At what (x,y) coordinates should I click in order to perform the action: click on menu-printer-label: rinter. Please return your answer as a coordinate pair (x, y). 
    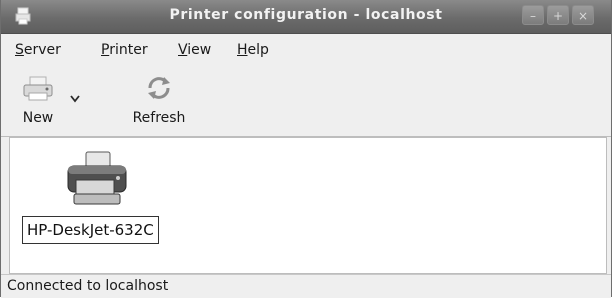
    Looking at the image, I should click on (128, 50).